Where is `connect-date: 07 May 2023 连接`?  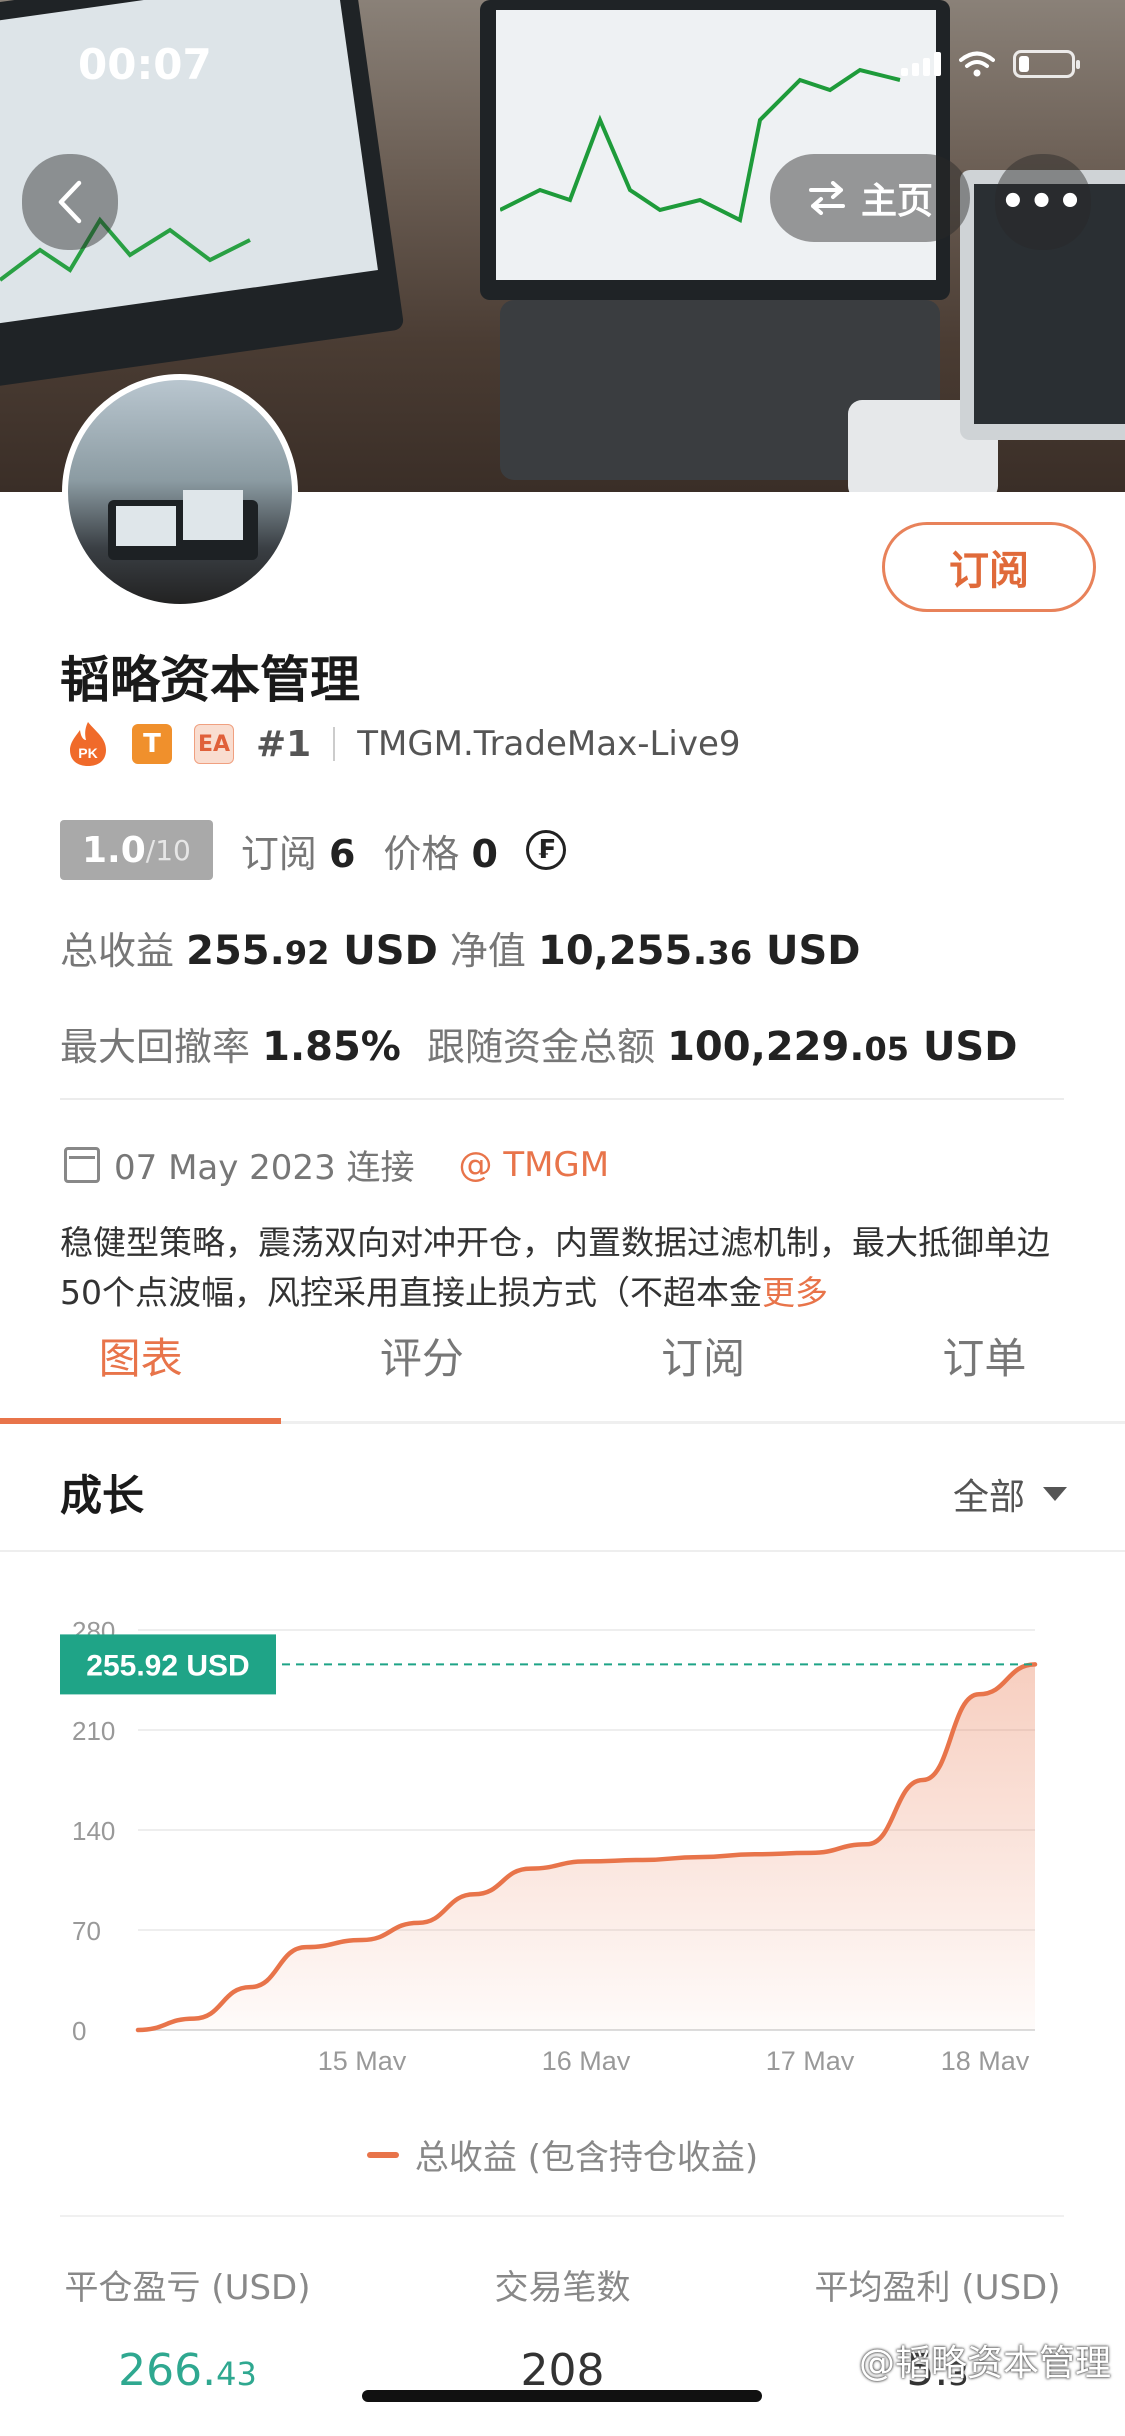
connect-date: 07 May 2023 连接 is located at coordinates (264, 1168).